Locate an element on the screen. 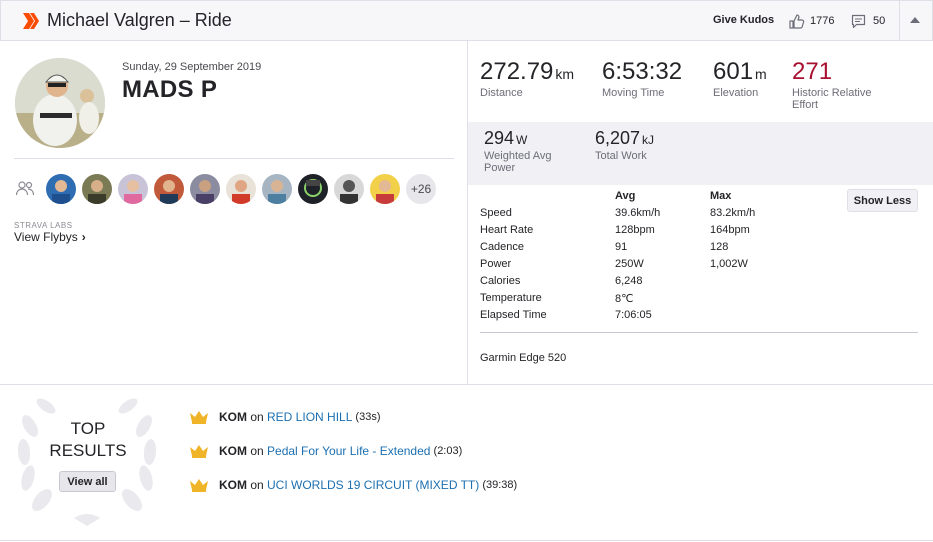 This screenshot has height=542, width=933. activity-date: Sunday, 29 September 2019 is located at coordinates (192, 67).